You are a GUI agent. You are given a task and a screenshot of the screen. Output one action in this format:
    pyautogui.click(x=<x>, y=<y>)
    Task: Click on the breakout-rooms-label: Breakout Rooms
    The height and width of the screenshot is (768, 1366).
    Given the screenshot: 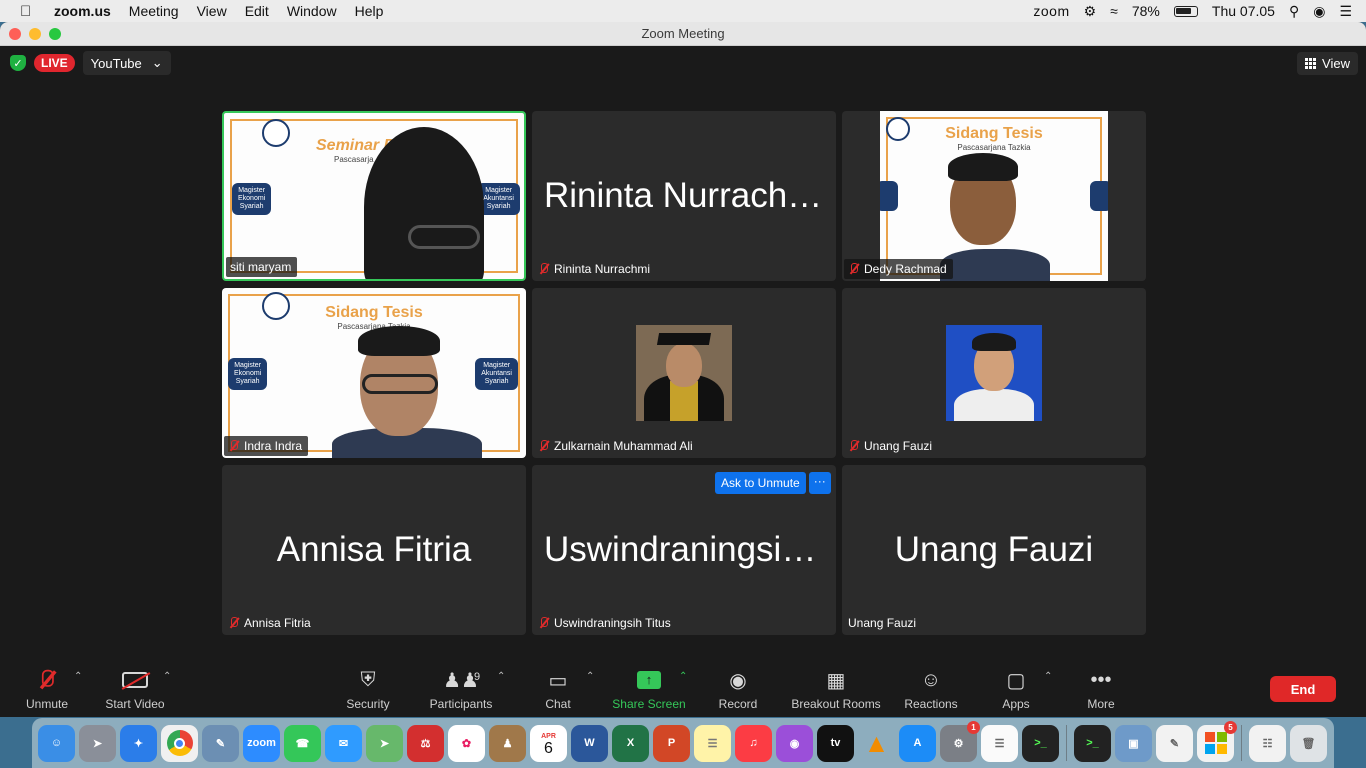 What is the action you would take?
    pyautogui.click(x=836, y=704)
    